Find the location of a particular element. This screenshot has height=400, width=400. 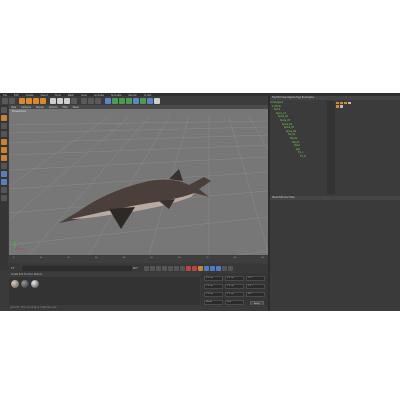

environment-icon is located at coordinates (143, 100).